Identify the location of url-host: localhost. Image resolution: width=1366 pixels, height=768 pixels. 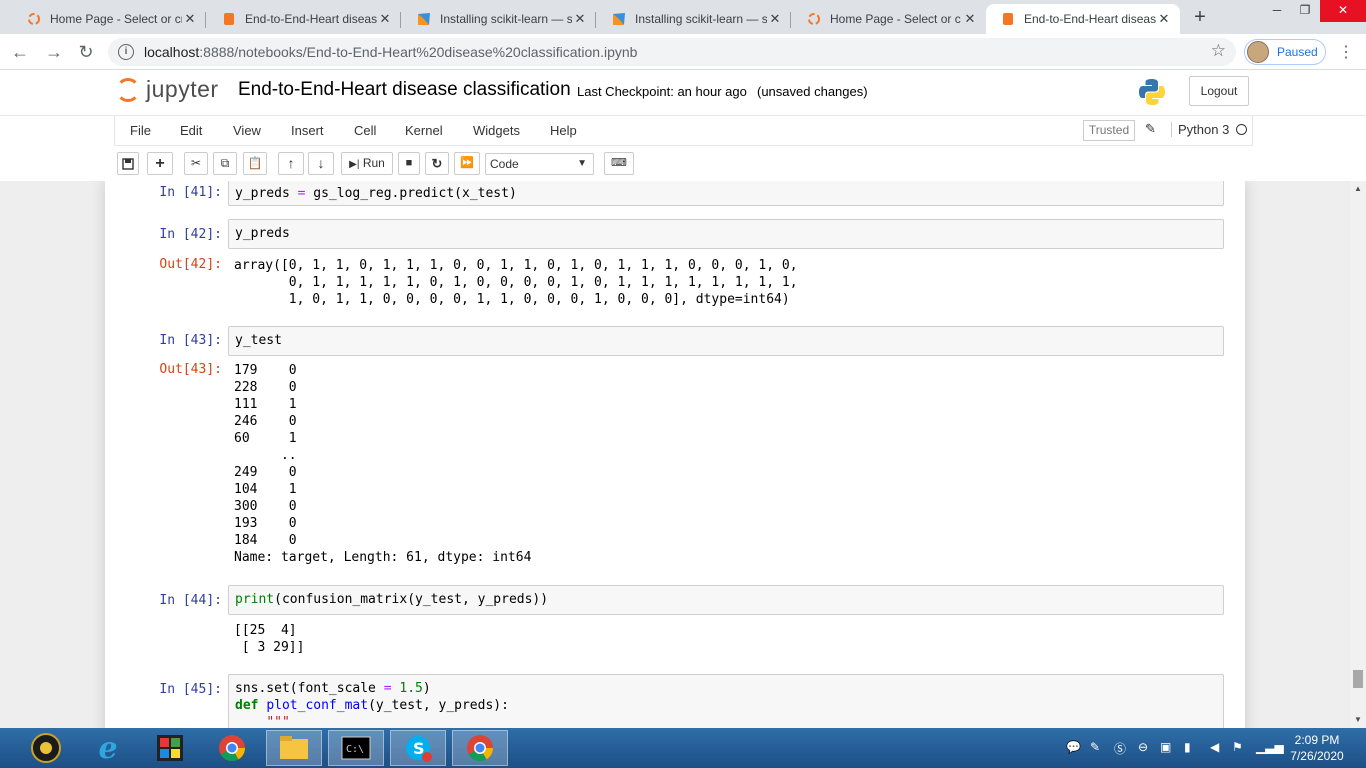
(172, 52).